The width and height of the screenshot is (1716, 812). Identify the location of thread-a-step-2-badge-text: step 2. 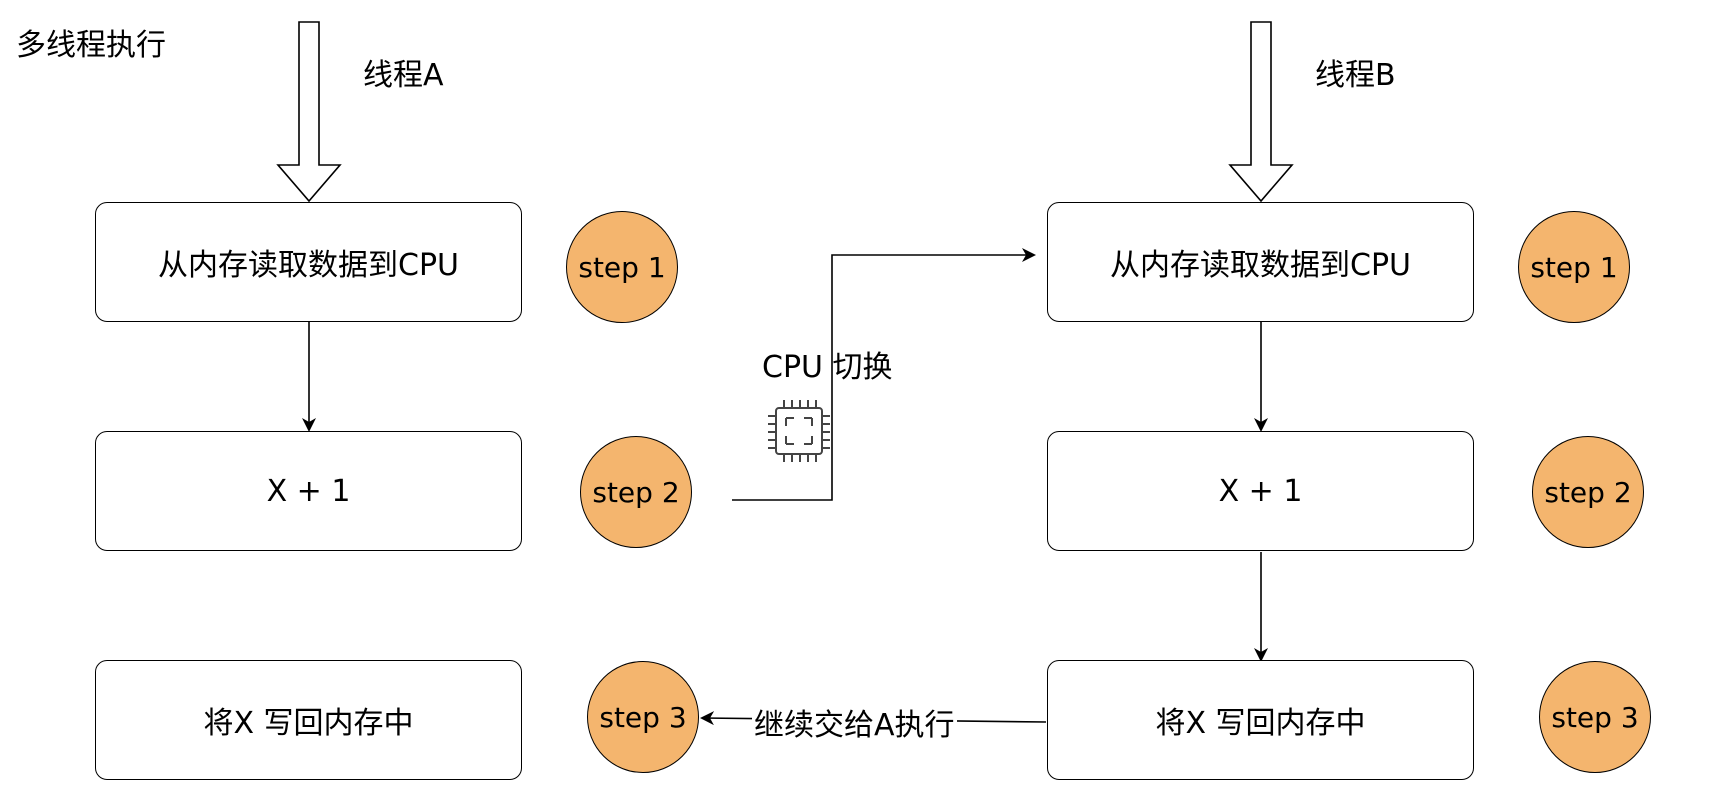
(636, 492).